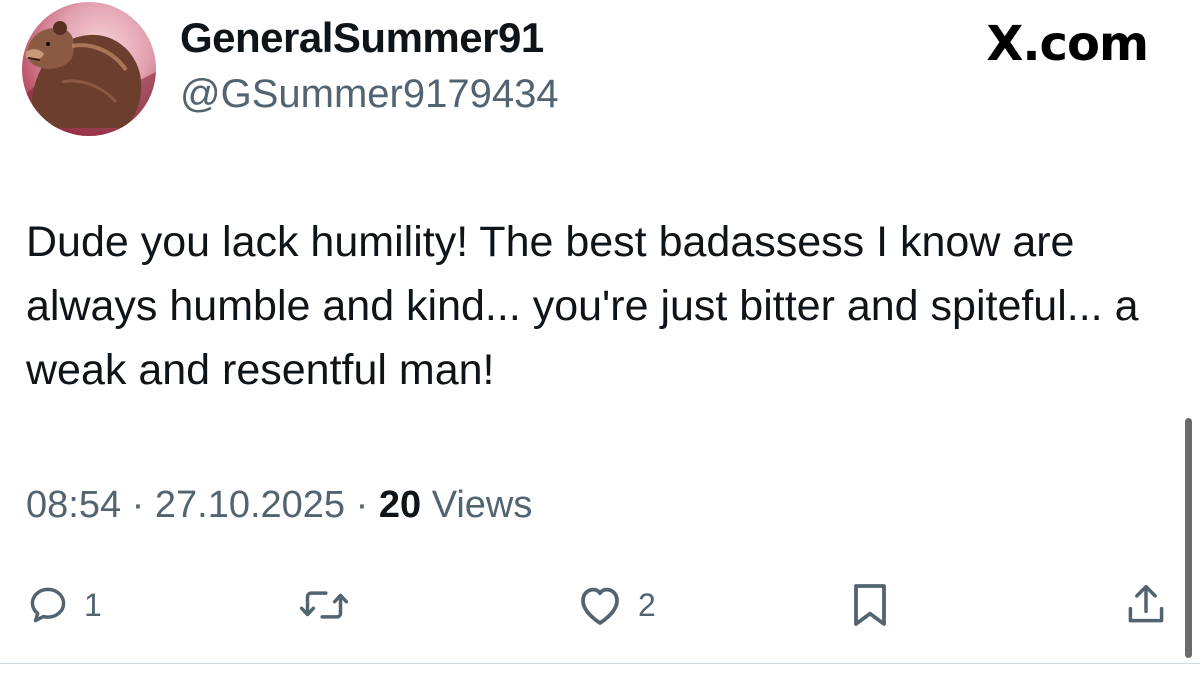 The height and width of the screenshot is (678, 1200). Describe the element at coordinates (48, 605) in the screenshot. I see `reply-icon` at that location.